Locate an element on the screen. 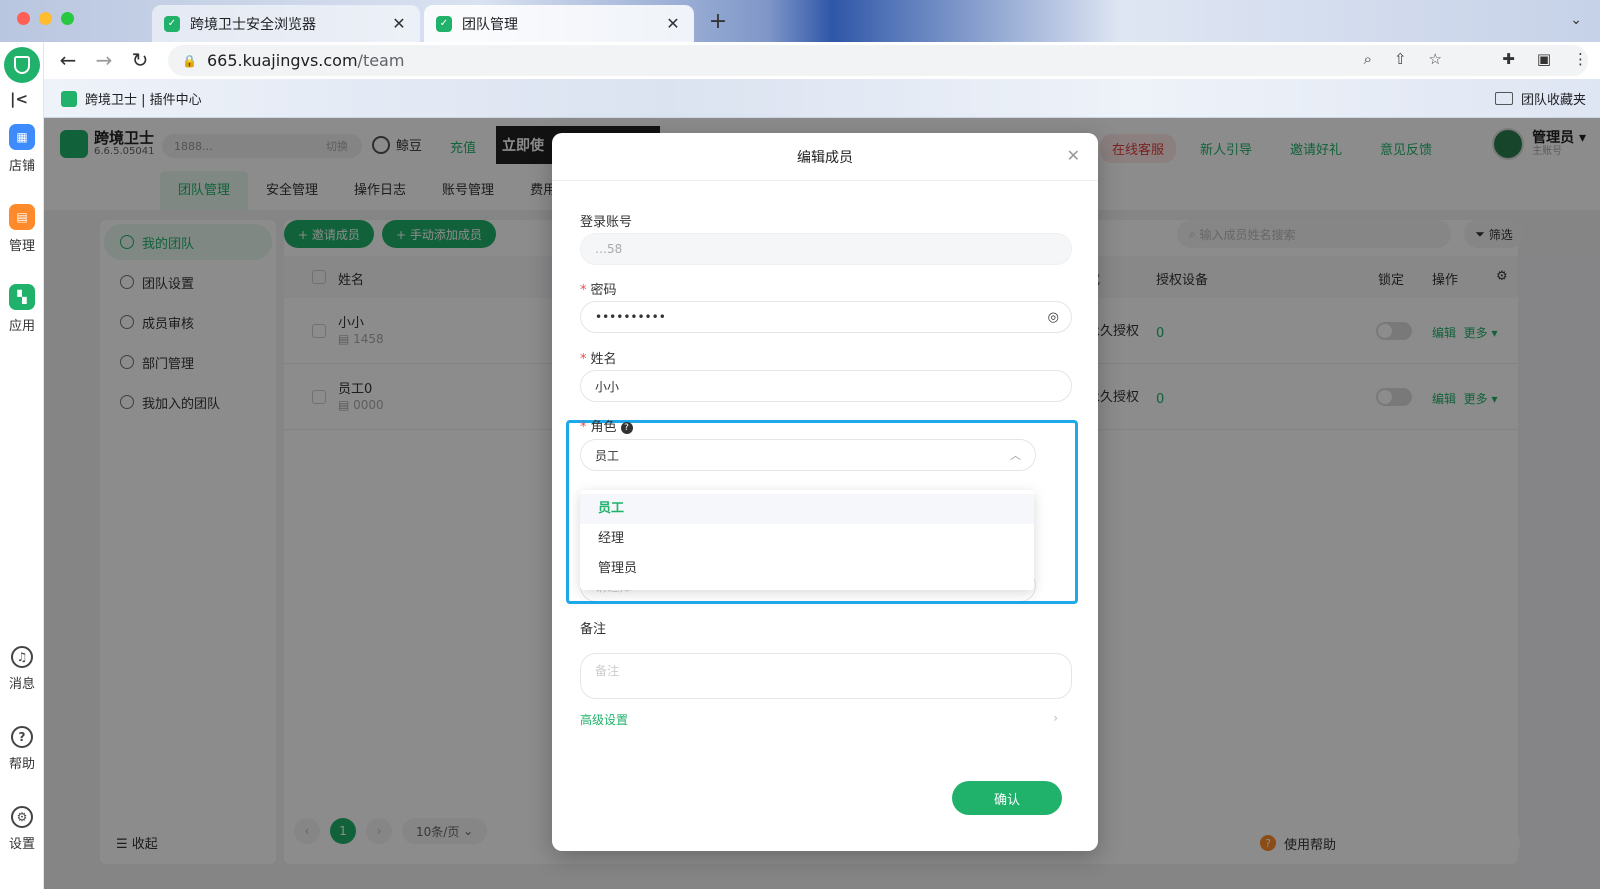 The height and width of the screenshot is (889, 1600). manage-icon: ▤ is located at coordinates (22, 217).